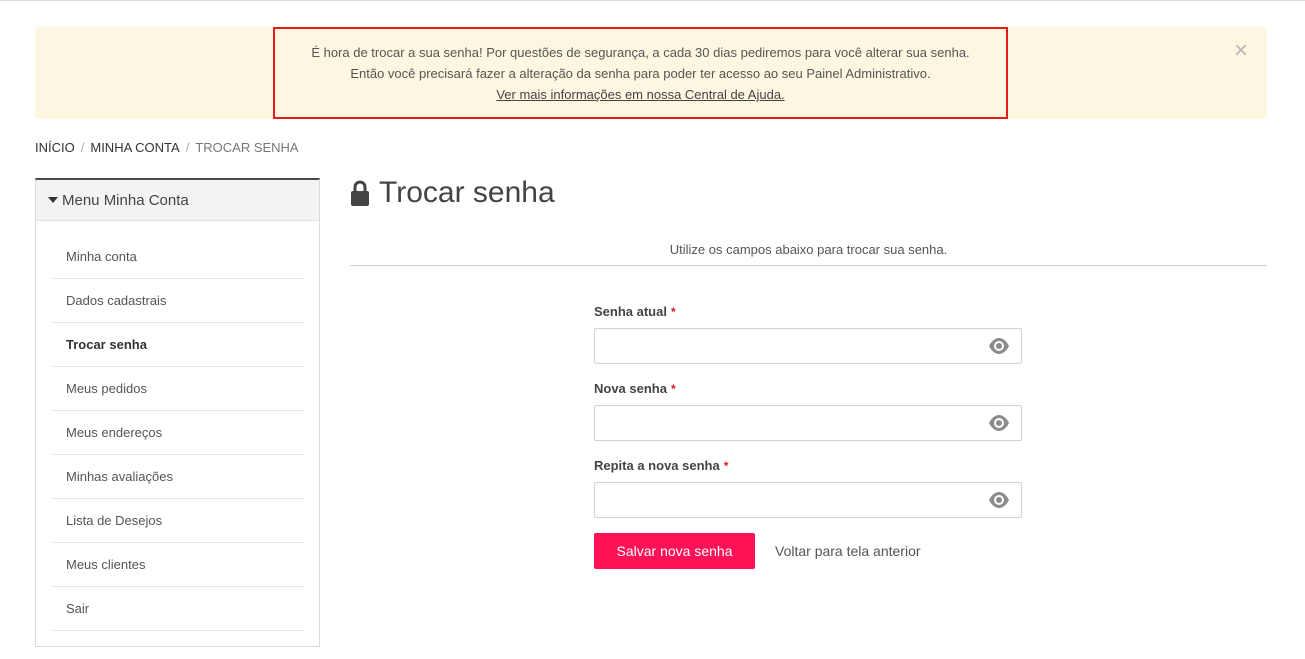 The width and height of the screenshot is (1305, 659). What do you see at coordinates (125, 200) in the screenshot?
I see `sidebar-title: Menu Minha Conta` at bounding box center [125, 200].